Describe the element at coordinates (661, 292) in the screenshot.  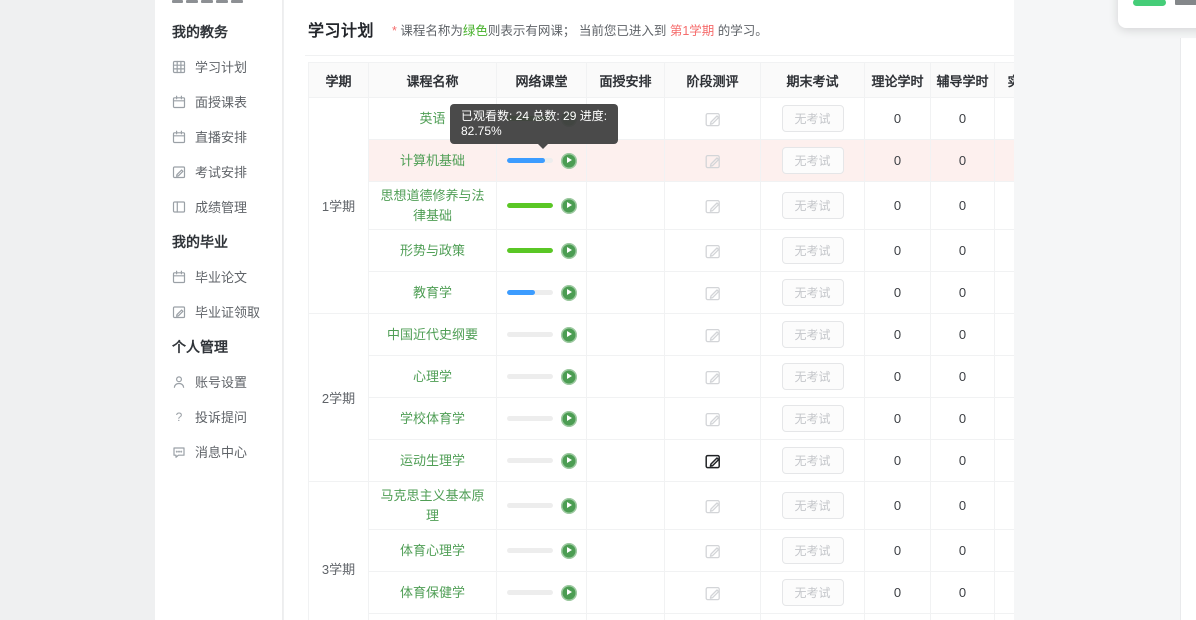
I see `table-row: 教育学 无考试 0 0` at that location.